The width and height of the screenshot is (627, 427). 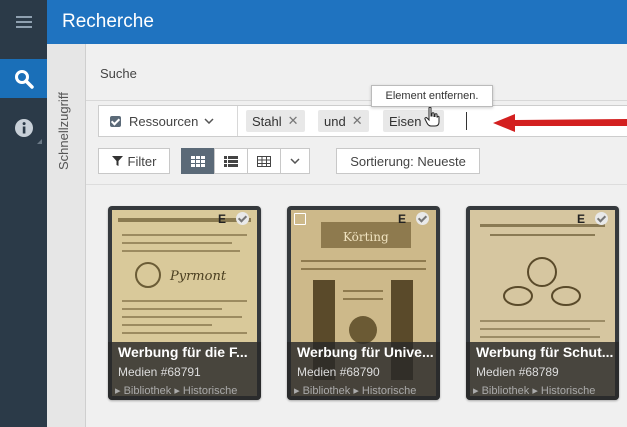 What do you see at coordinates (159, 372) in the screenshot?
I see `card-media-id: Medien #68791` at bounding box center [159, 372].